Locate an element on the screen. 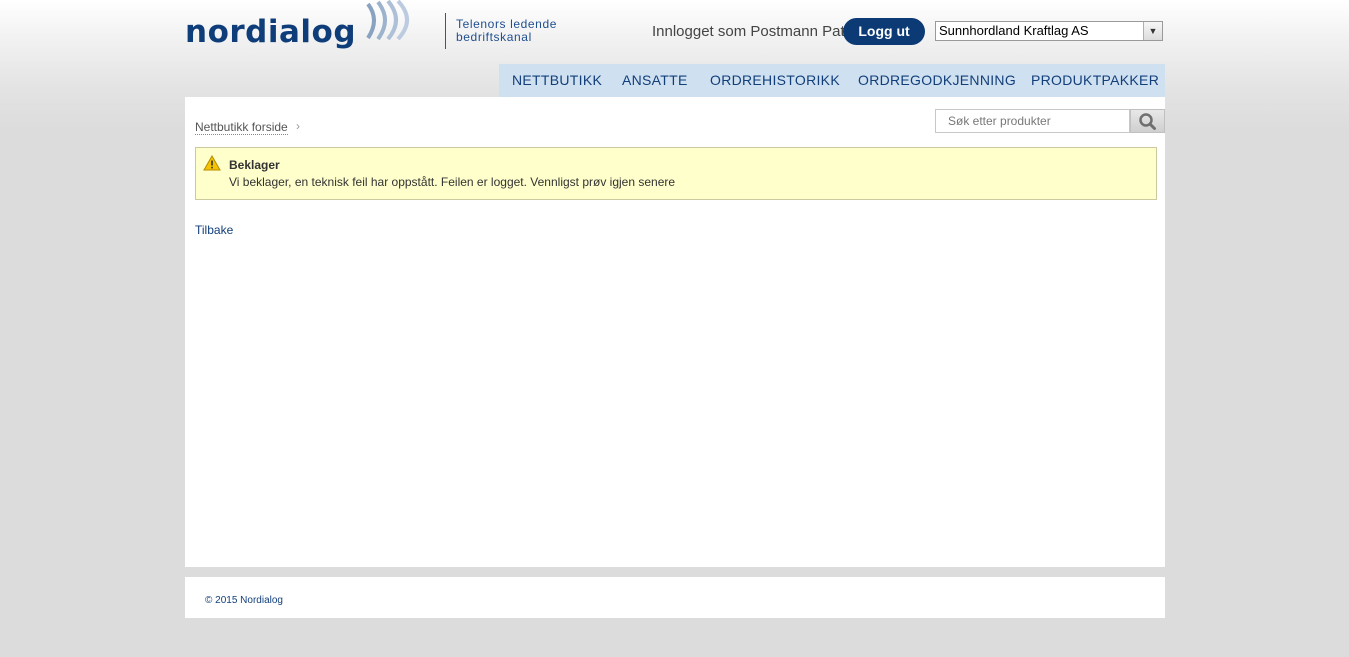 The image size is (1349, 657). breadcrumb-home-link: Nettbutikk forside is located at coordinates (241, 127).